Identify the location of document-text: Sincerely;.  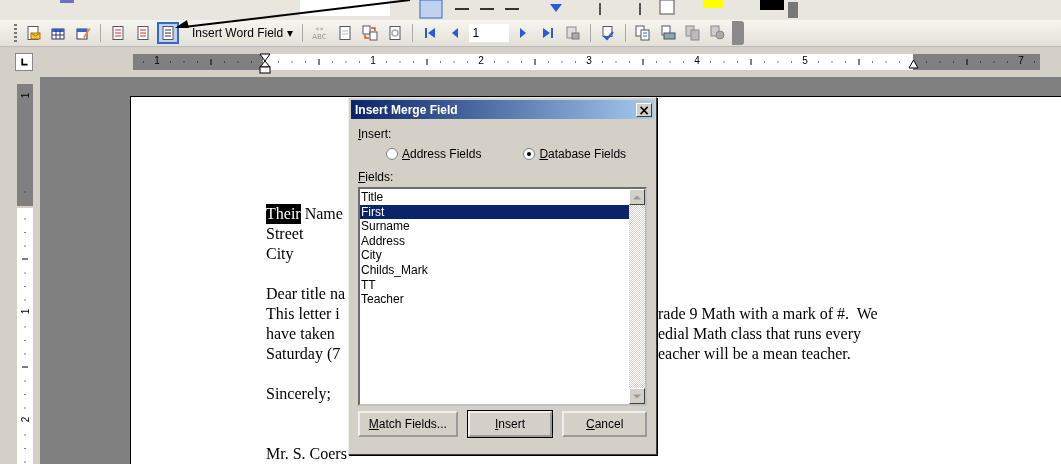
(298, 394).